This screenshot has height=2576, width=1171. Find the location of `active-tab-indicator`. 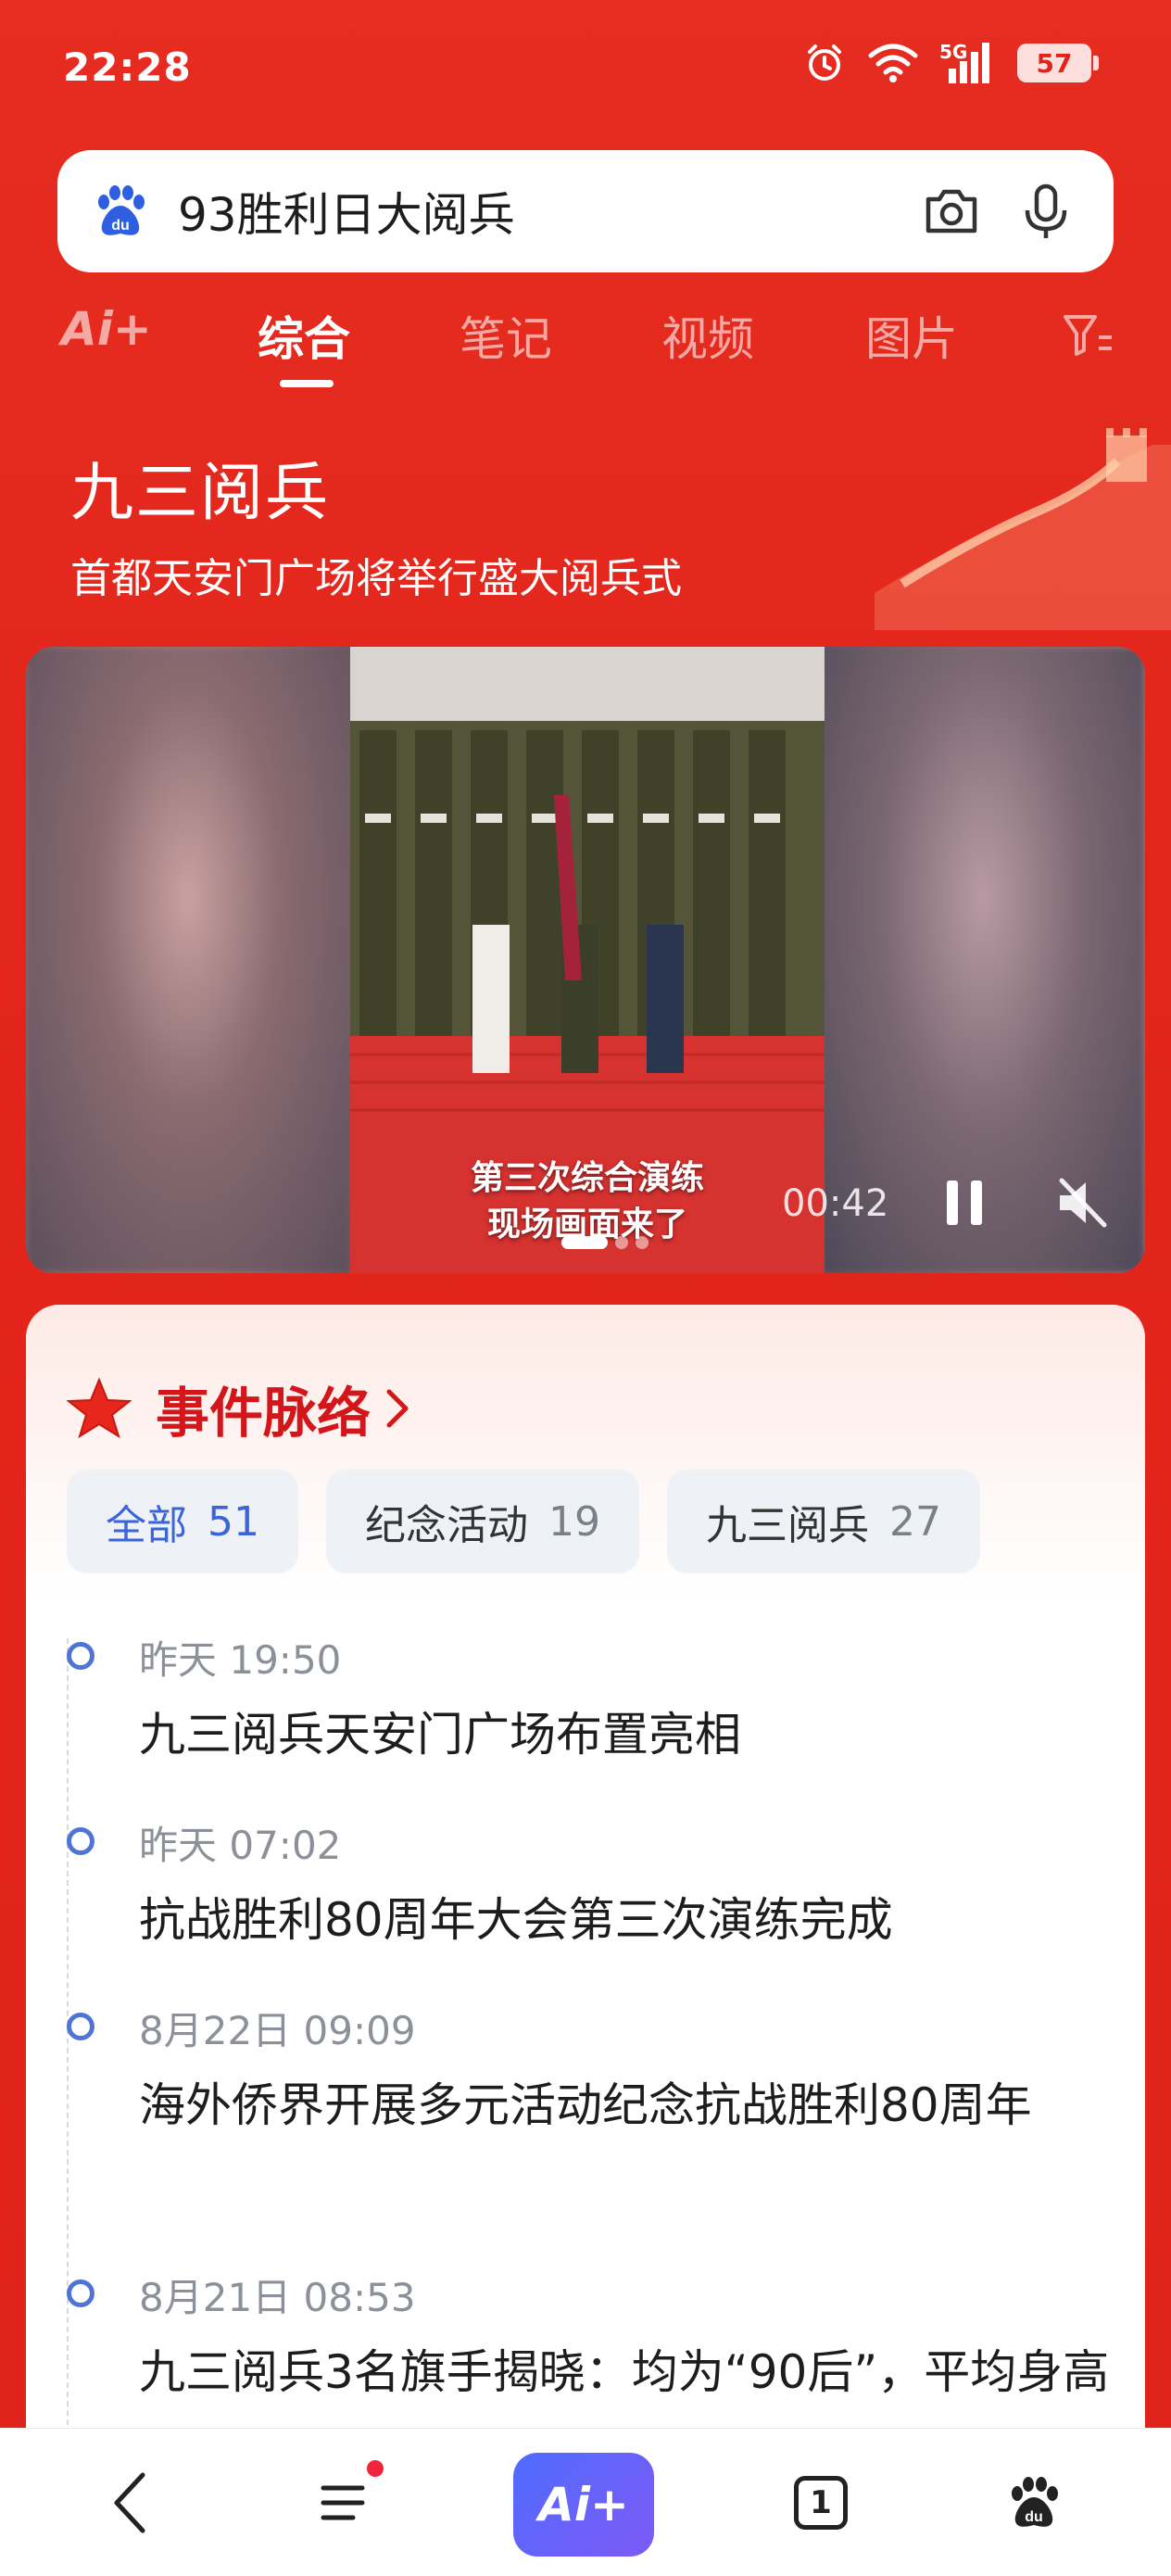

active-tab-indicator is located at coordinates (307, 383).